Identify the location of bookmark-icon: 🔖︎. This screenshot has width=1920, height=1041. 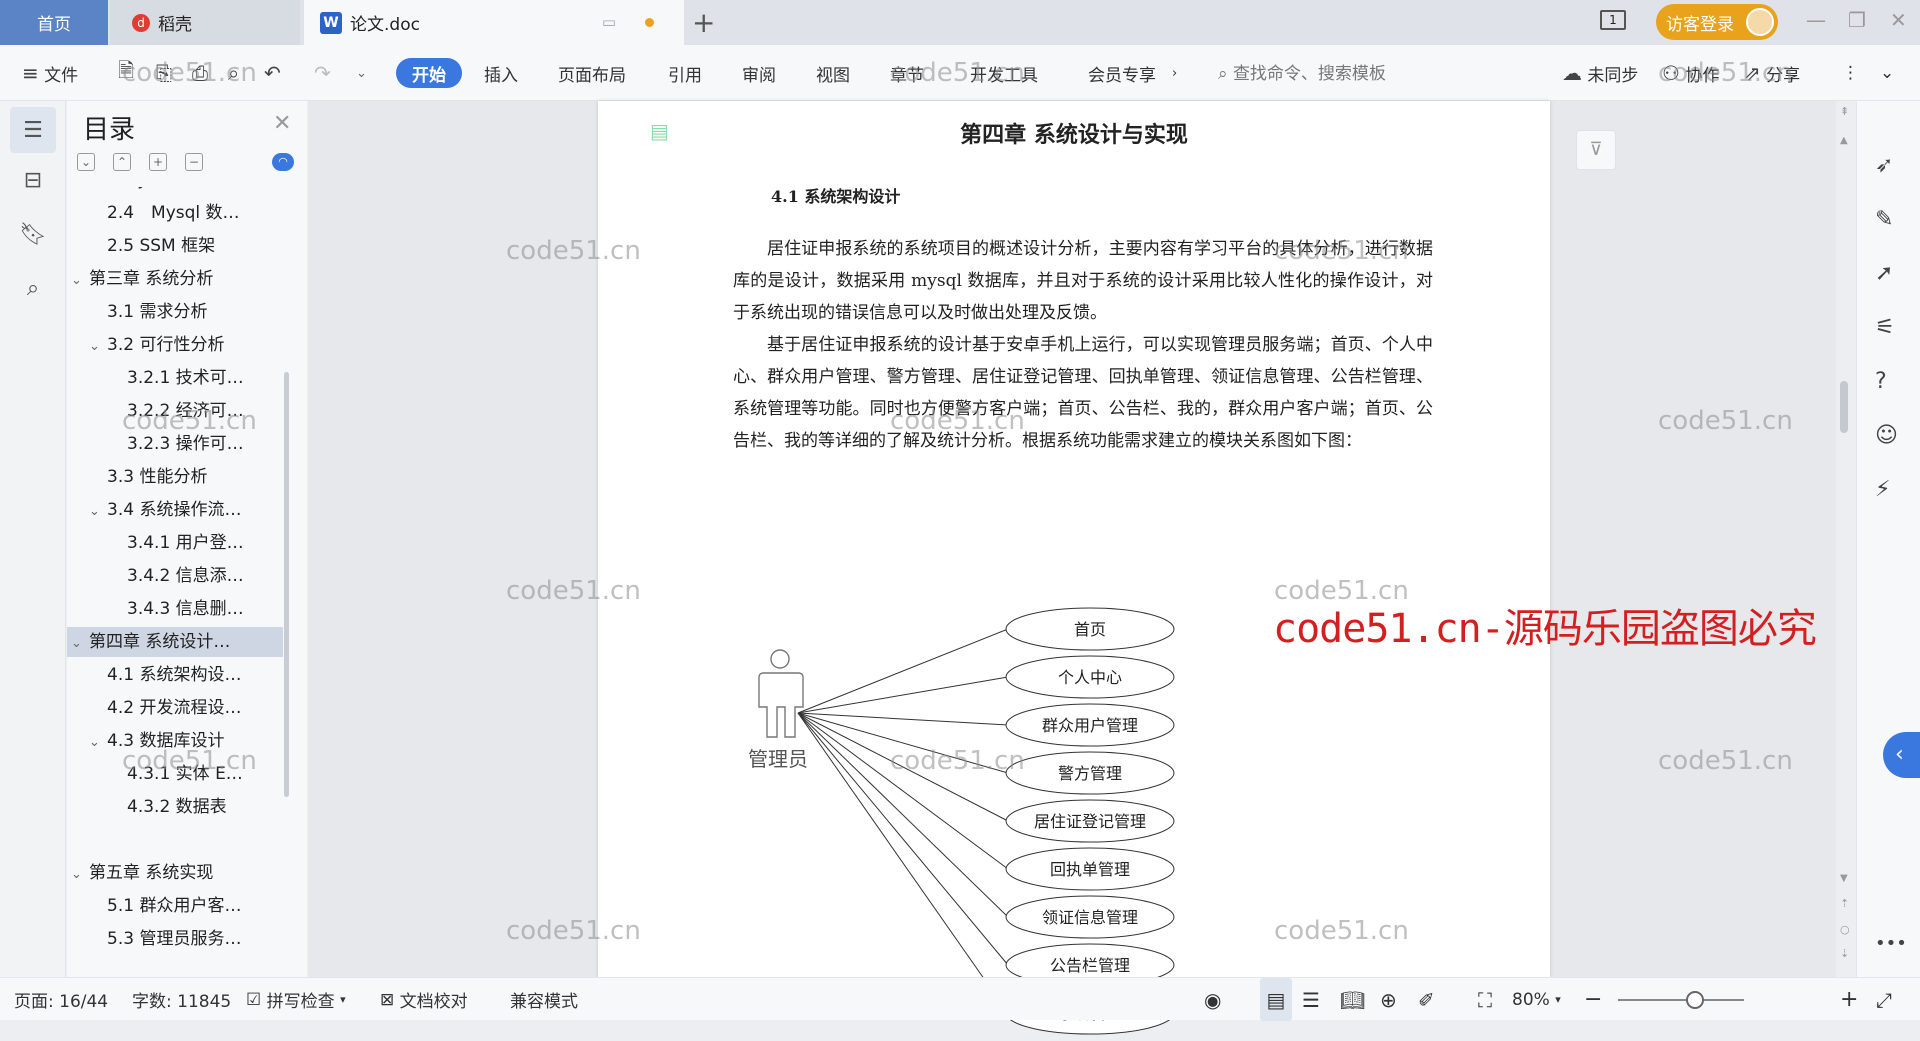
(33, 234).